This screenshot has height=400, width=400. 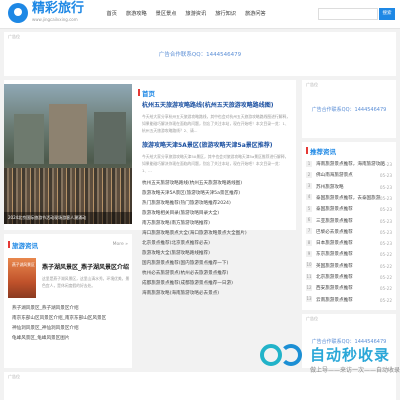 What do you see at coordinates (111, 14) in the screenshot?
I see `nav-item: 首页` at bounding box center [111, 14].